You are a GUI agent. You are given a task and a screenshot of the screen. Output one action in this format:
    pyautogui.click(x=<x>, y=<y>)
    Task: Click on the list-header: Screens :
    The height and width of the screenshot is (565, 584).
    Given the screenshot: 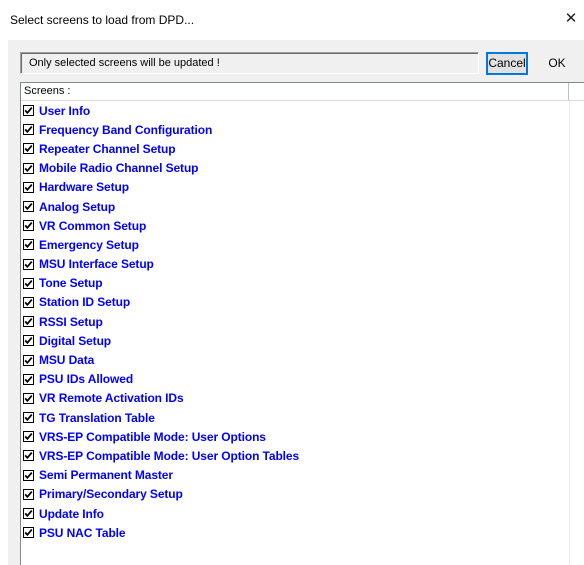 What is the action you would take?
    pyautogui.click(x=302, y=92)
    